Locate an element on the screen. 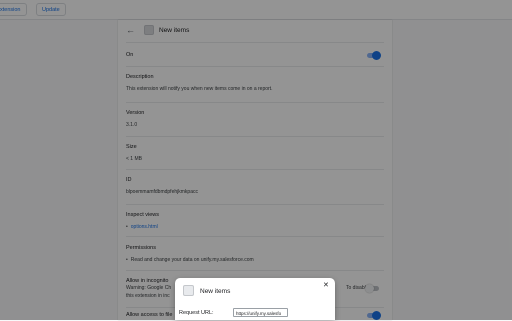  close-icon: ✕ is located at coordinates (326, 285).